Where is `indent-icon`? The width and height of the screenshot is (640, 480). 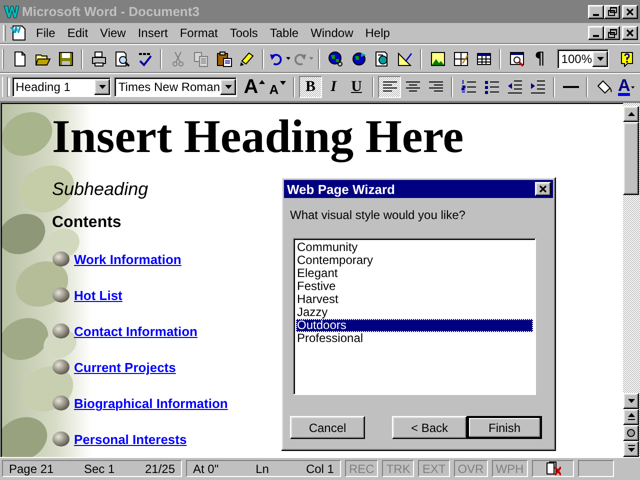 indent-icon is located at coordinates (538, 87).